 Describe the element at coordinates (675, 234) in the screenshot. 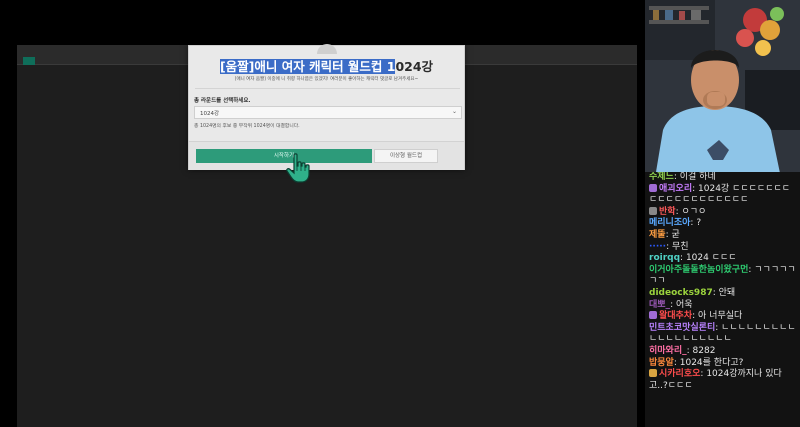

I see `chat-text: 굳` at that location.